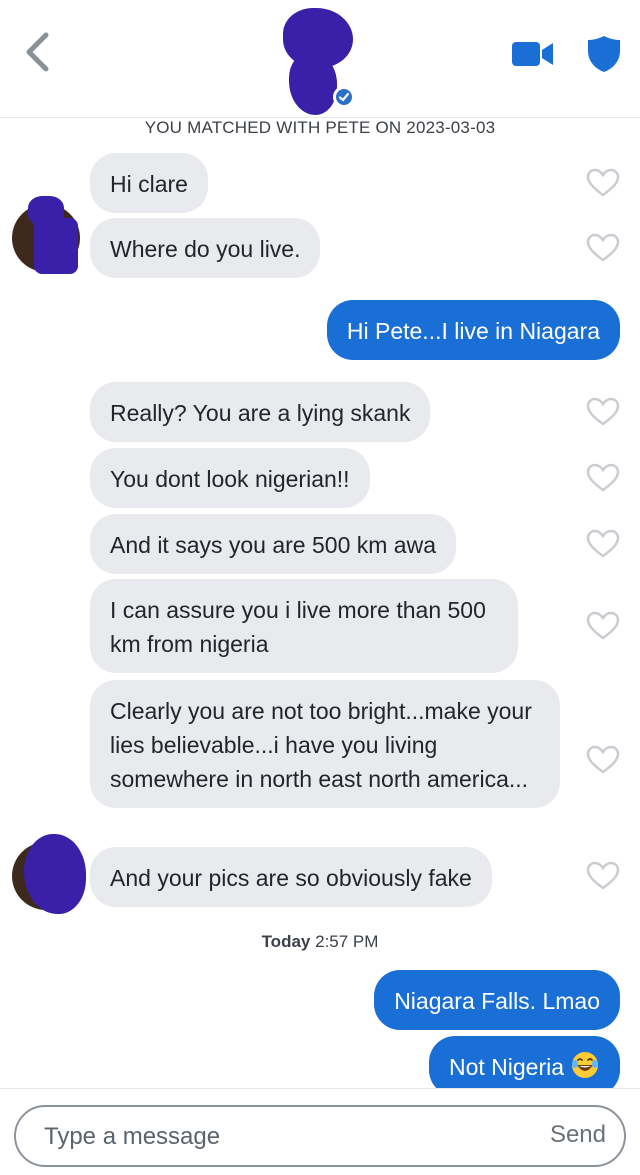 Image resolution: width=640 pixels, height=1175 pixels. What do you see at coordinates (291, 877) in the screenshot?
I see `message-bubble-incoming: And your pics are so obviously fake` at bounding box center [291, 877].